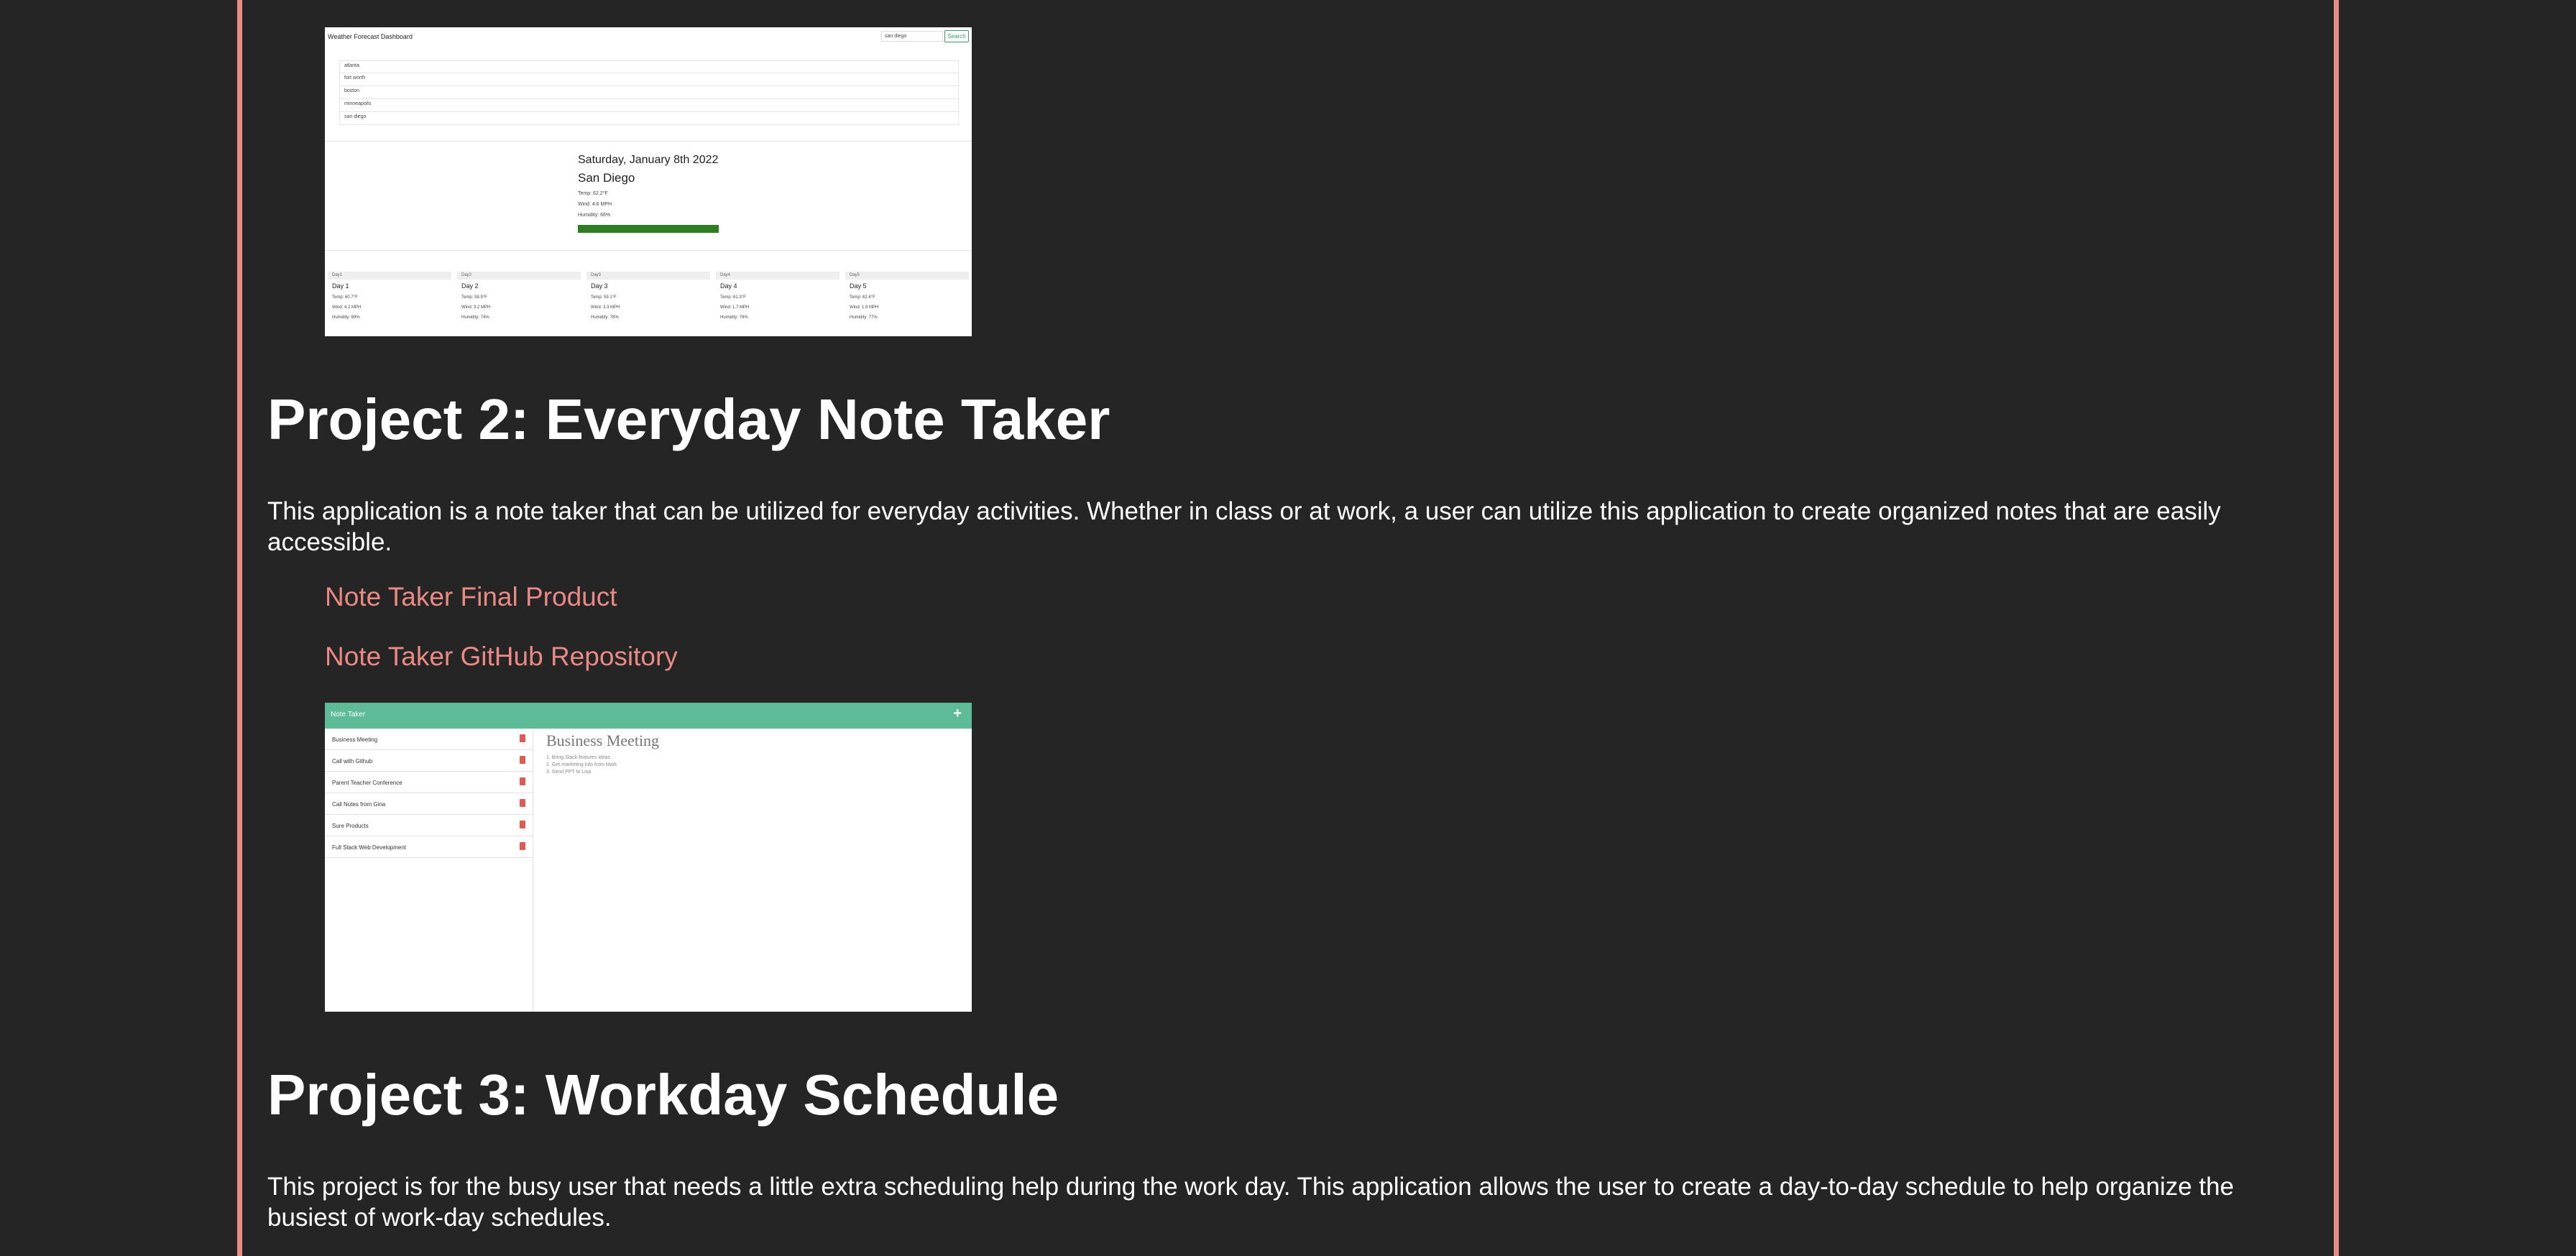 This screenshot has height=1256, width=2576. Describe the element at coordinates (733, 297) in the screenshot. I see `forecast-temp: Temp: 61.3°F` at that location.